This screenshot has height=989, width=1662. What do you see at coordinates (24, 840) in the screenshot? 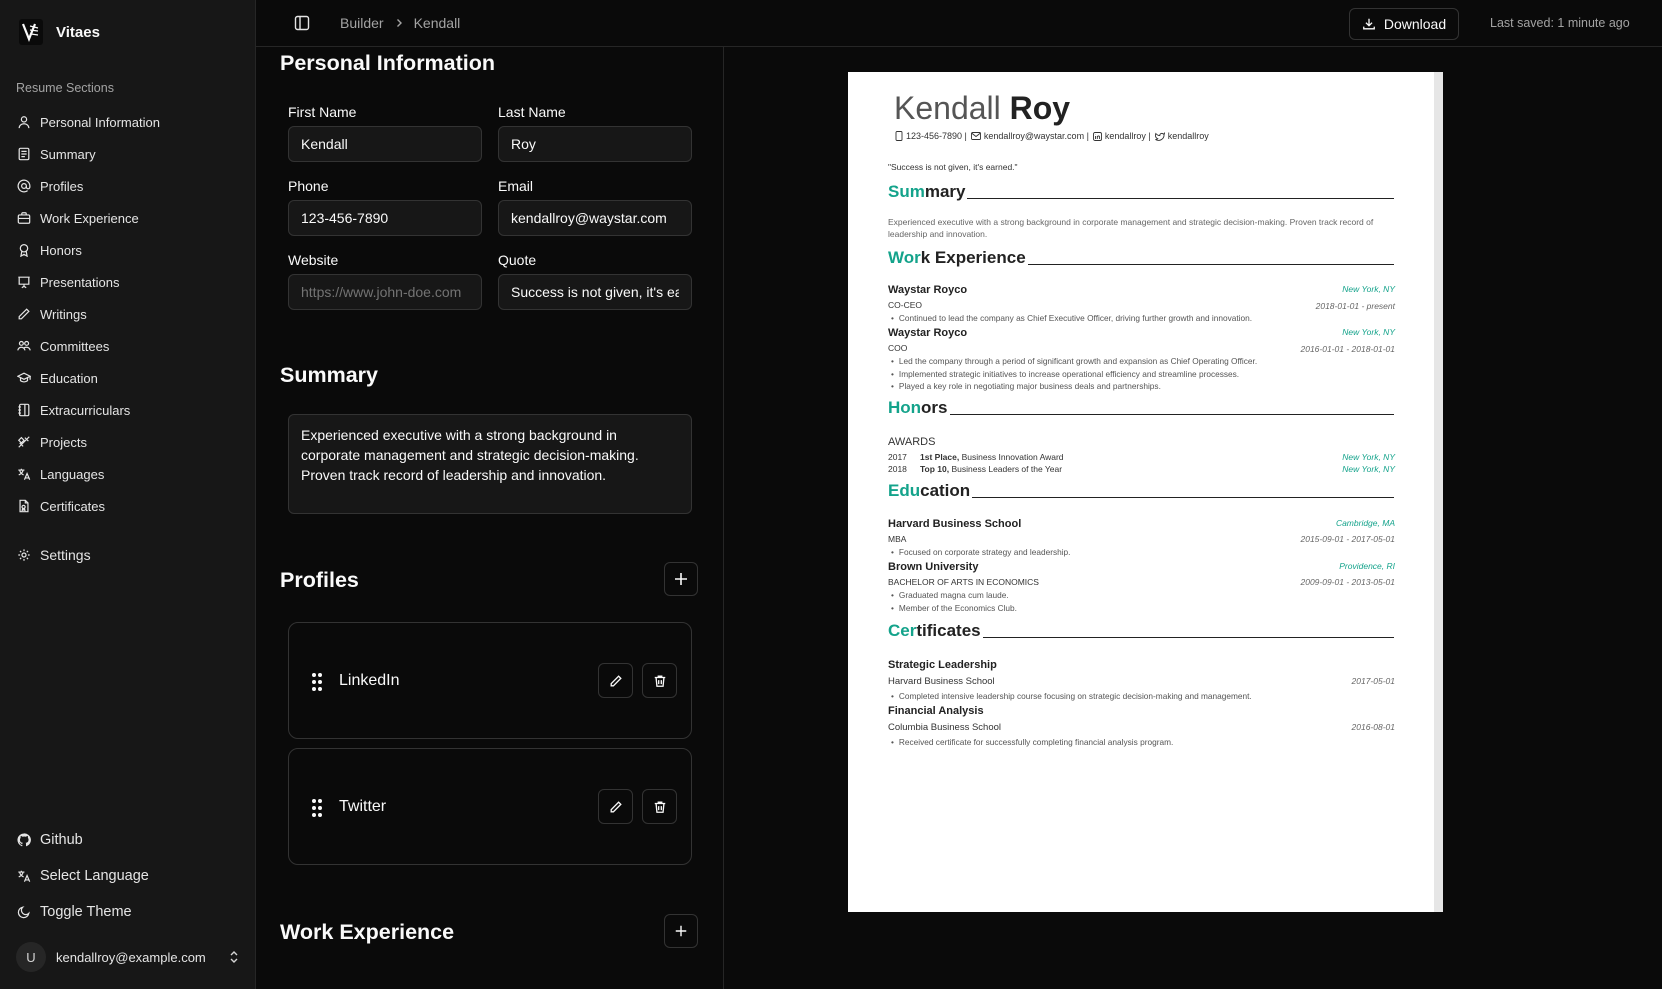
I see `github-icon` at bounding box center [24, 840].